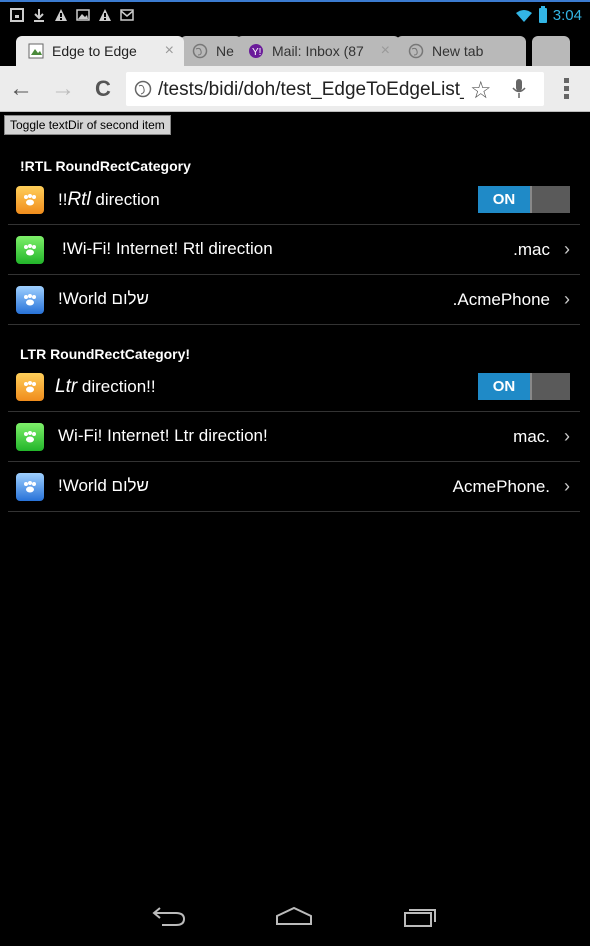 The width and height of the screenshot is (590, 946). What do you see at coordinates (294, 200) in the screenshot?
I see `list-item: !!Rtl direction ON` at bounding box center [294, 200].